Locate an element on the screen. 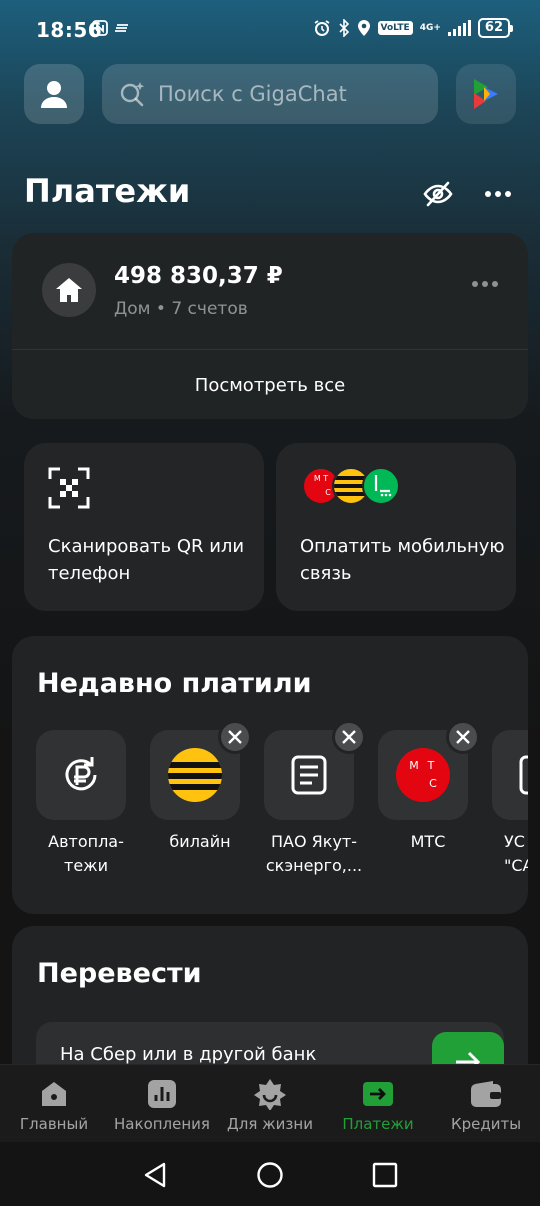  recent-item-label: билайн is located at coordinates (200, 841).